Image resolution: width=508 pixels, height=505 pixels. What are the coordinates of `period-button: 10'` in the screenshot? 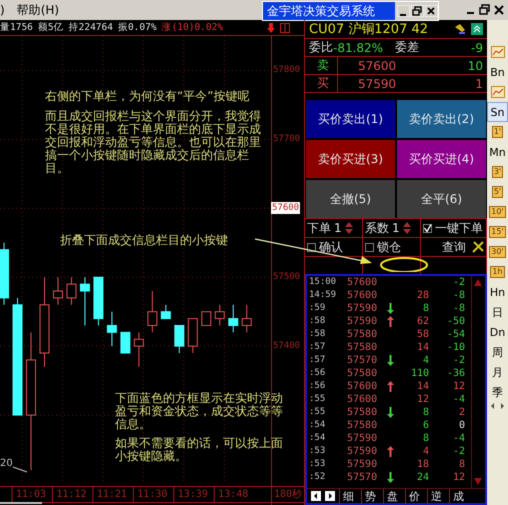 It's located at (497, 212).